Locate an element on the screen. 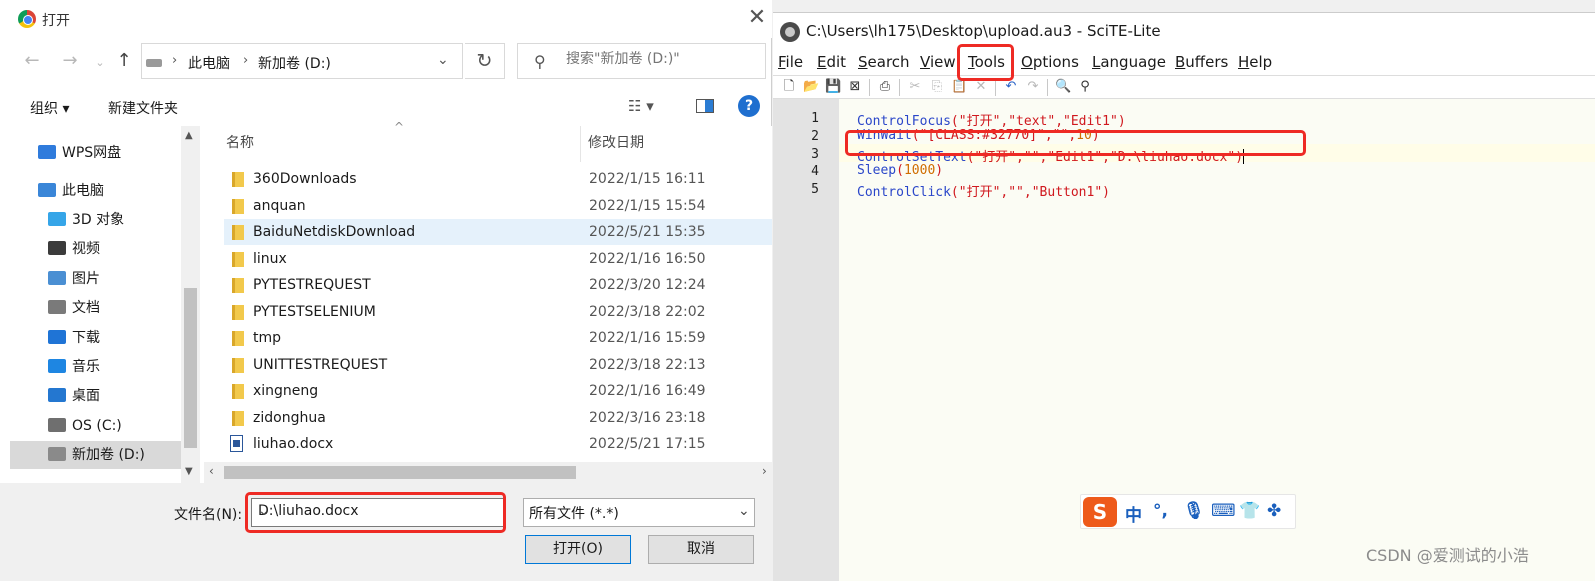  close-icon: ✕ is located at coordinates (757, 18).